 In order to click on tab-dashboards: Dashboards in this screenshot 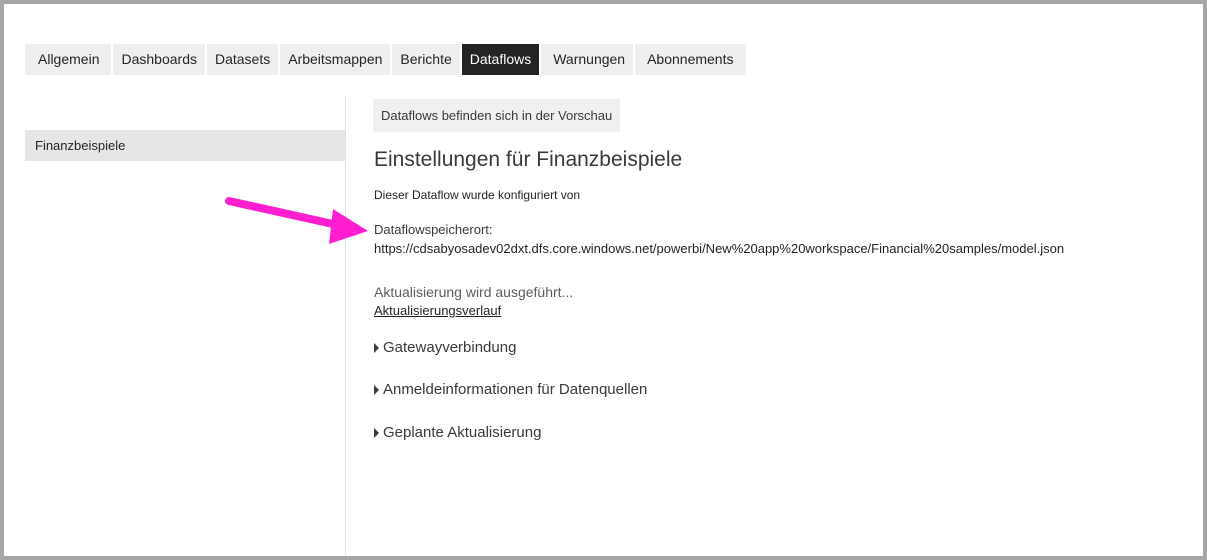, I will do `click(159, 59)`.